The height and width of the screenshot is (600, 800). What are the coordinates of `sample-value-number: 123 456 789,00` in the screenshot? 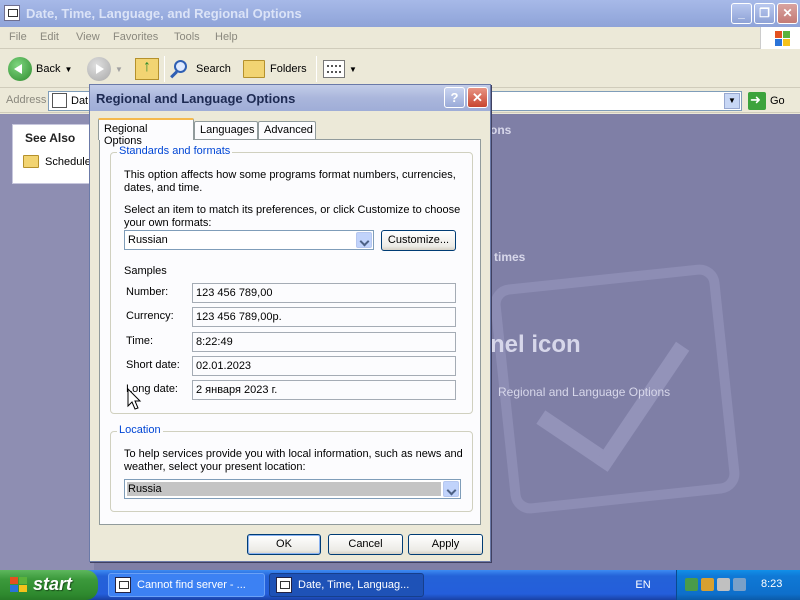 It's located at (324, 293).